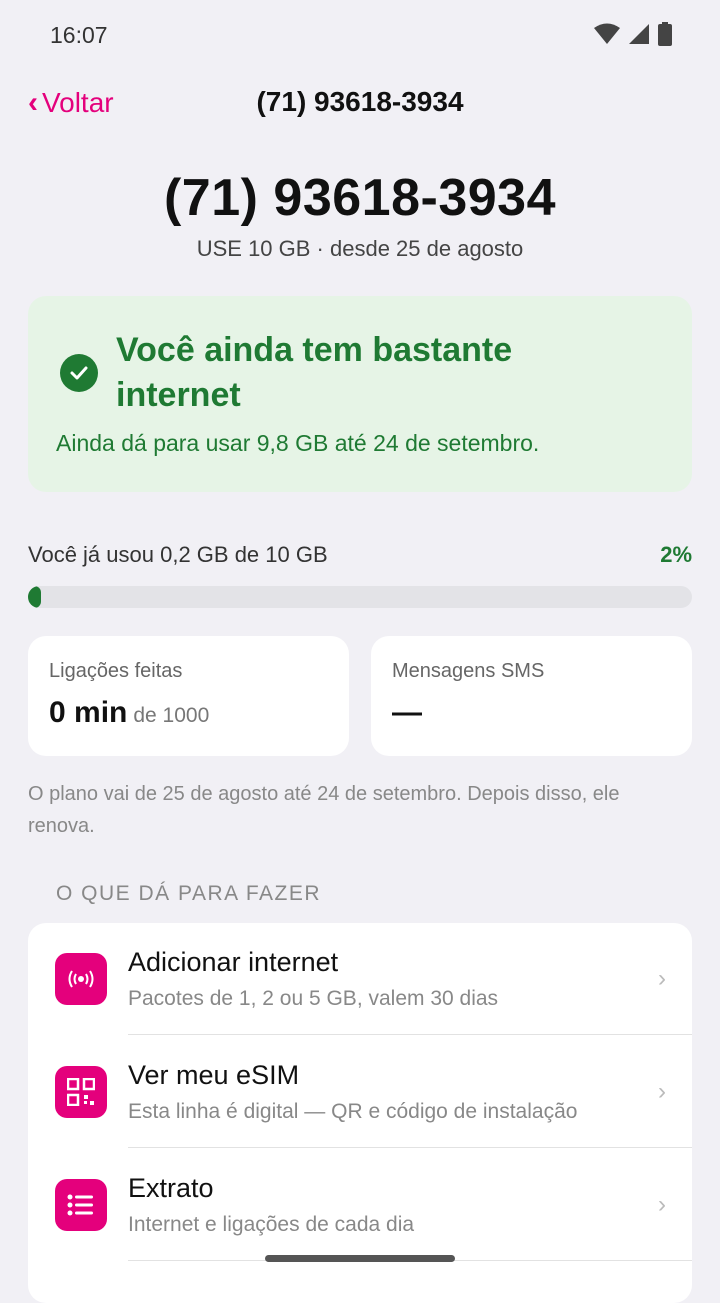 The height and width of the screenshot is (1303, 720). What do you see at coordinates (313, 998) in the screenshot?
I see `action-description: Pacotes de 1, 2 ou 5 GB, valem 30 dias` at bounding box center [313, 998].